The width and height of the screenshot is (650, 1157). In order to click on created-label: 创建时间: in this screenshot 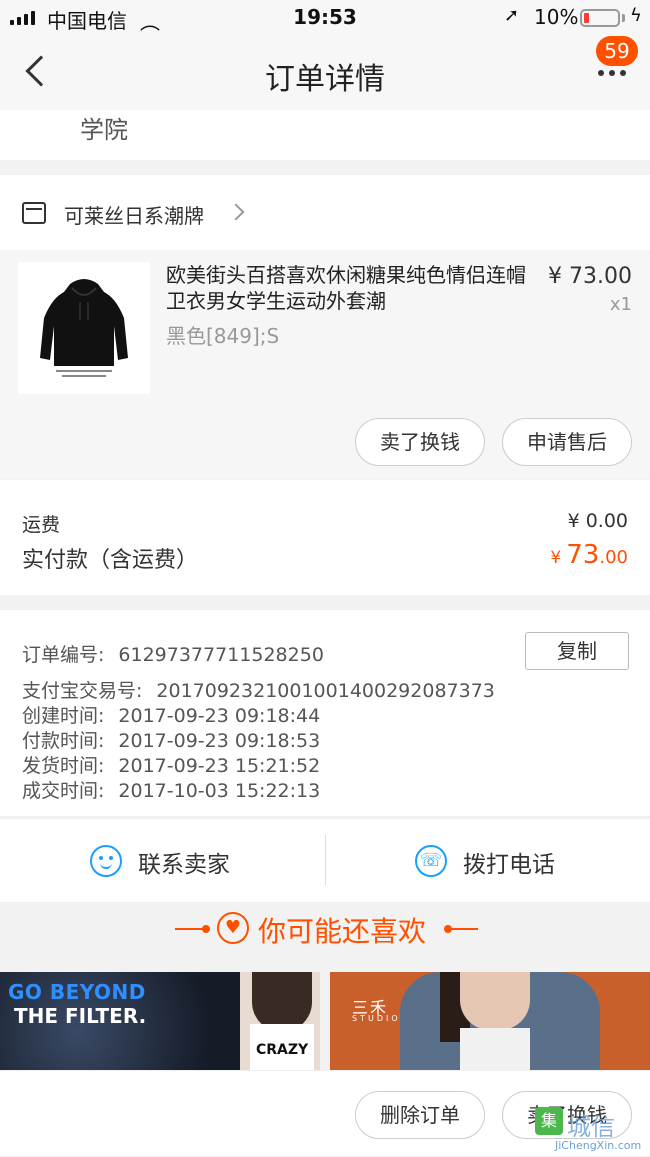, I will do `click(63, 716)`.